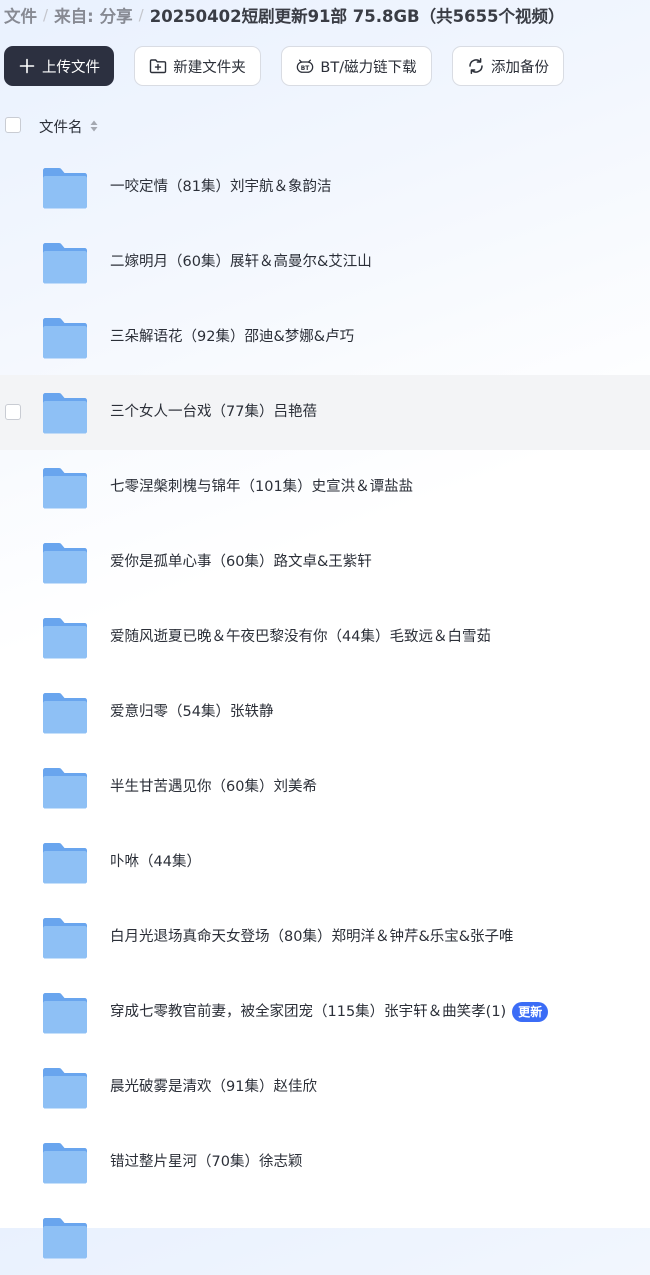  What do you see at coordinates (368, 67) in the screenshot?
I see `bt-magnet-download-label: BT/磁力链下载` at bounding box center [368, 67].